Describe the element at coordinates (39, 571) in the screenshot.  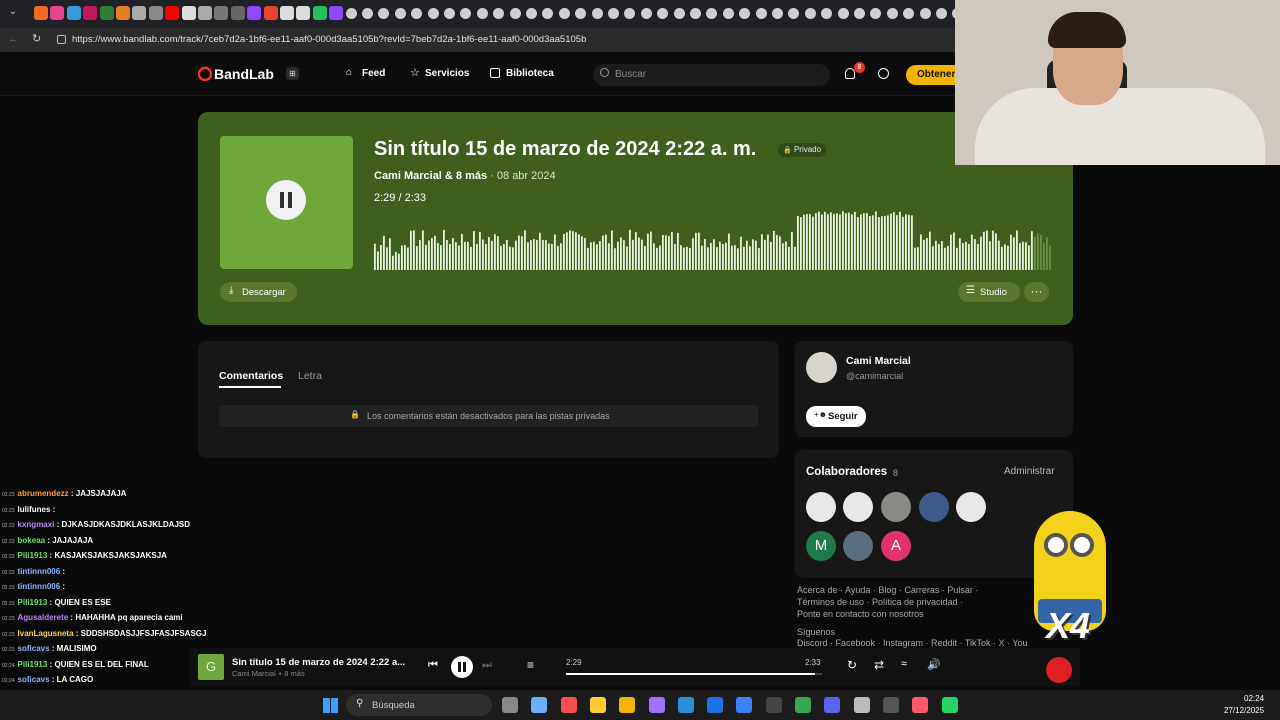
I see `chat-username: tintinnn006` at that location.